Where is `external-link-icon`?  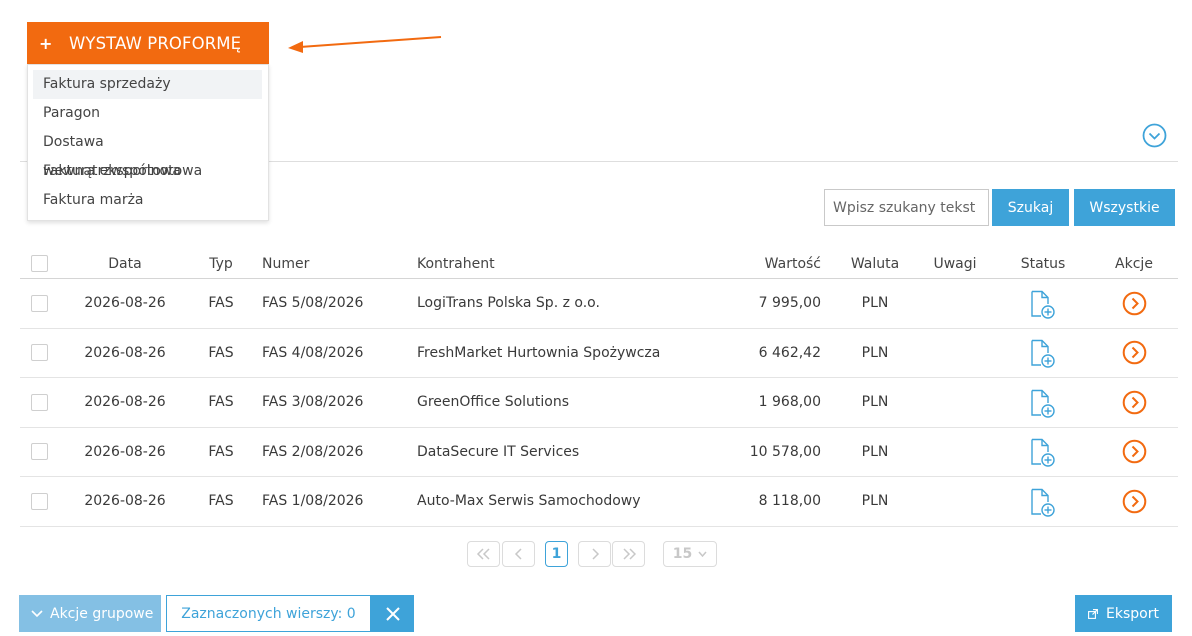
external-link-icon is located at coordinates (1093, 613).